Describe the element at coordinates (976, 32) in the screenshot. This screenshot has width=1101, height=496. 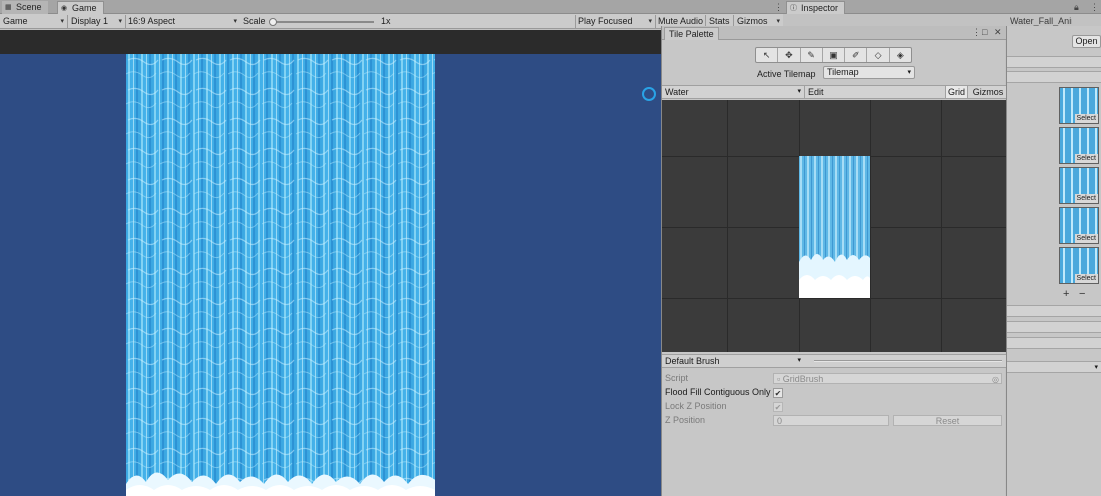
I see `window-menu-icon: ⋮` at that location.